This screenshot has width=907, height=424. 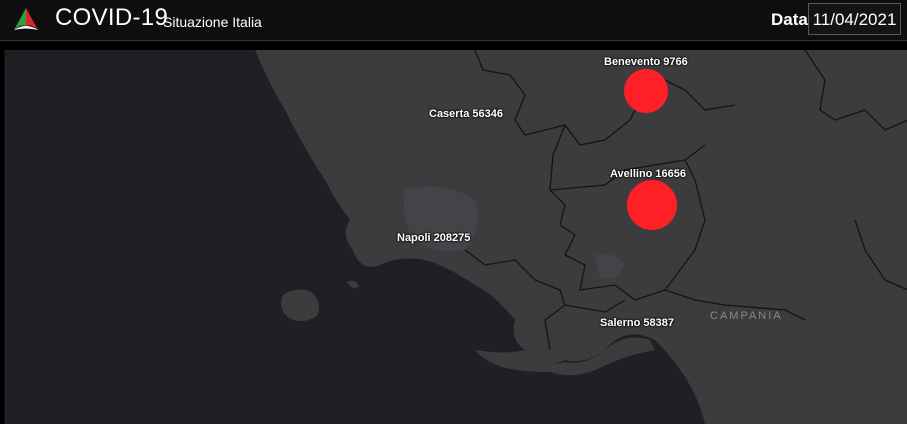 What do you see at coordinates (652, 205) in the screenshot?
I see `bubble-avellino` at bounding box center [652, 205].